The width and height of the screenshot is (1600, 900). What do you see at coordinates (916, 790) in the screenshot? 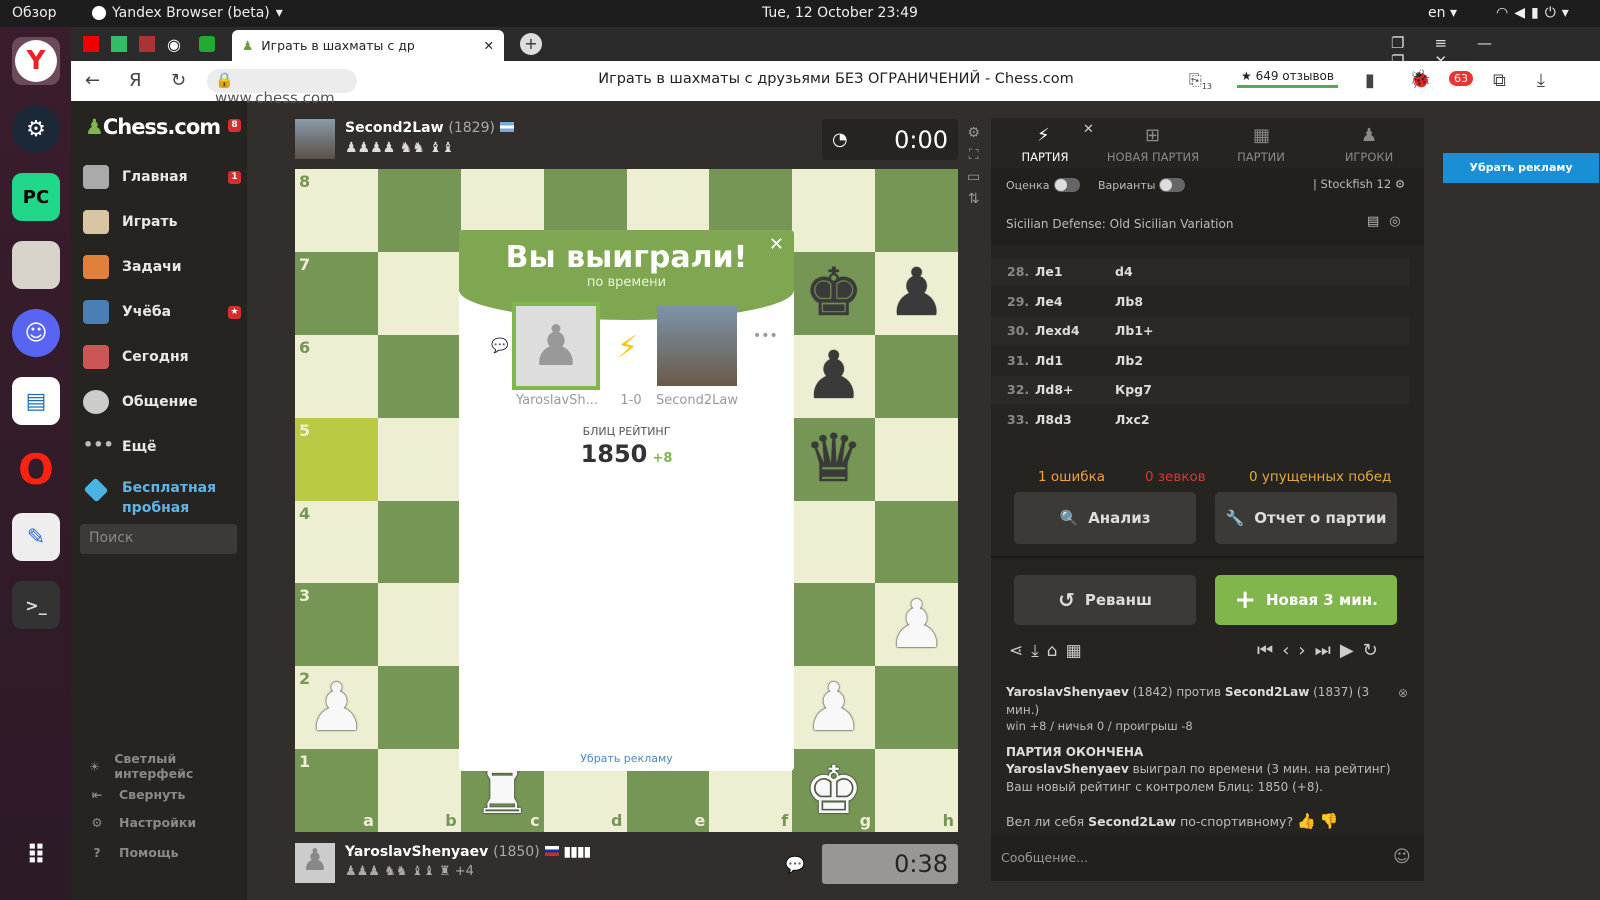
I see `square-h1: h` at bounding box center [916, 790].